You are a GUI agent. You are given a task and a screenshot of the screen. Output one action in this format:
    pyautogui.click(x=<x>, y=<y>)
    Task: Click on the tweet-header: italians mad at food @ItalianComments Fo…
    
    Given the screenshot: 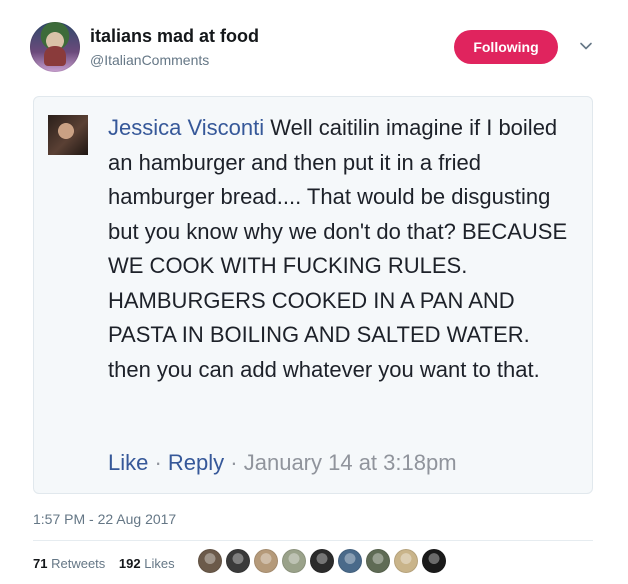 What is the action you would take?
    pyautogui.click(x=320, y=50)
    